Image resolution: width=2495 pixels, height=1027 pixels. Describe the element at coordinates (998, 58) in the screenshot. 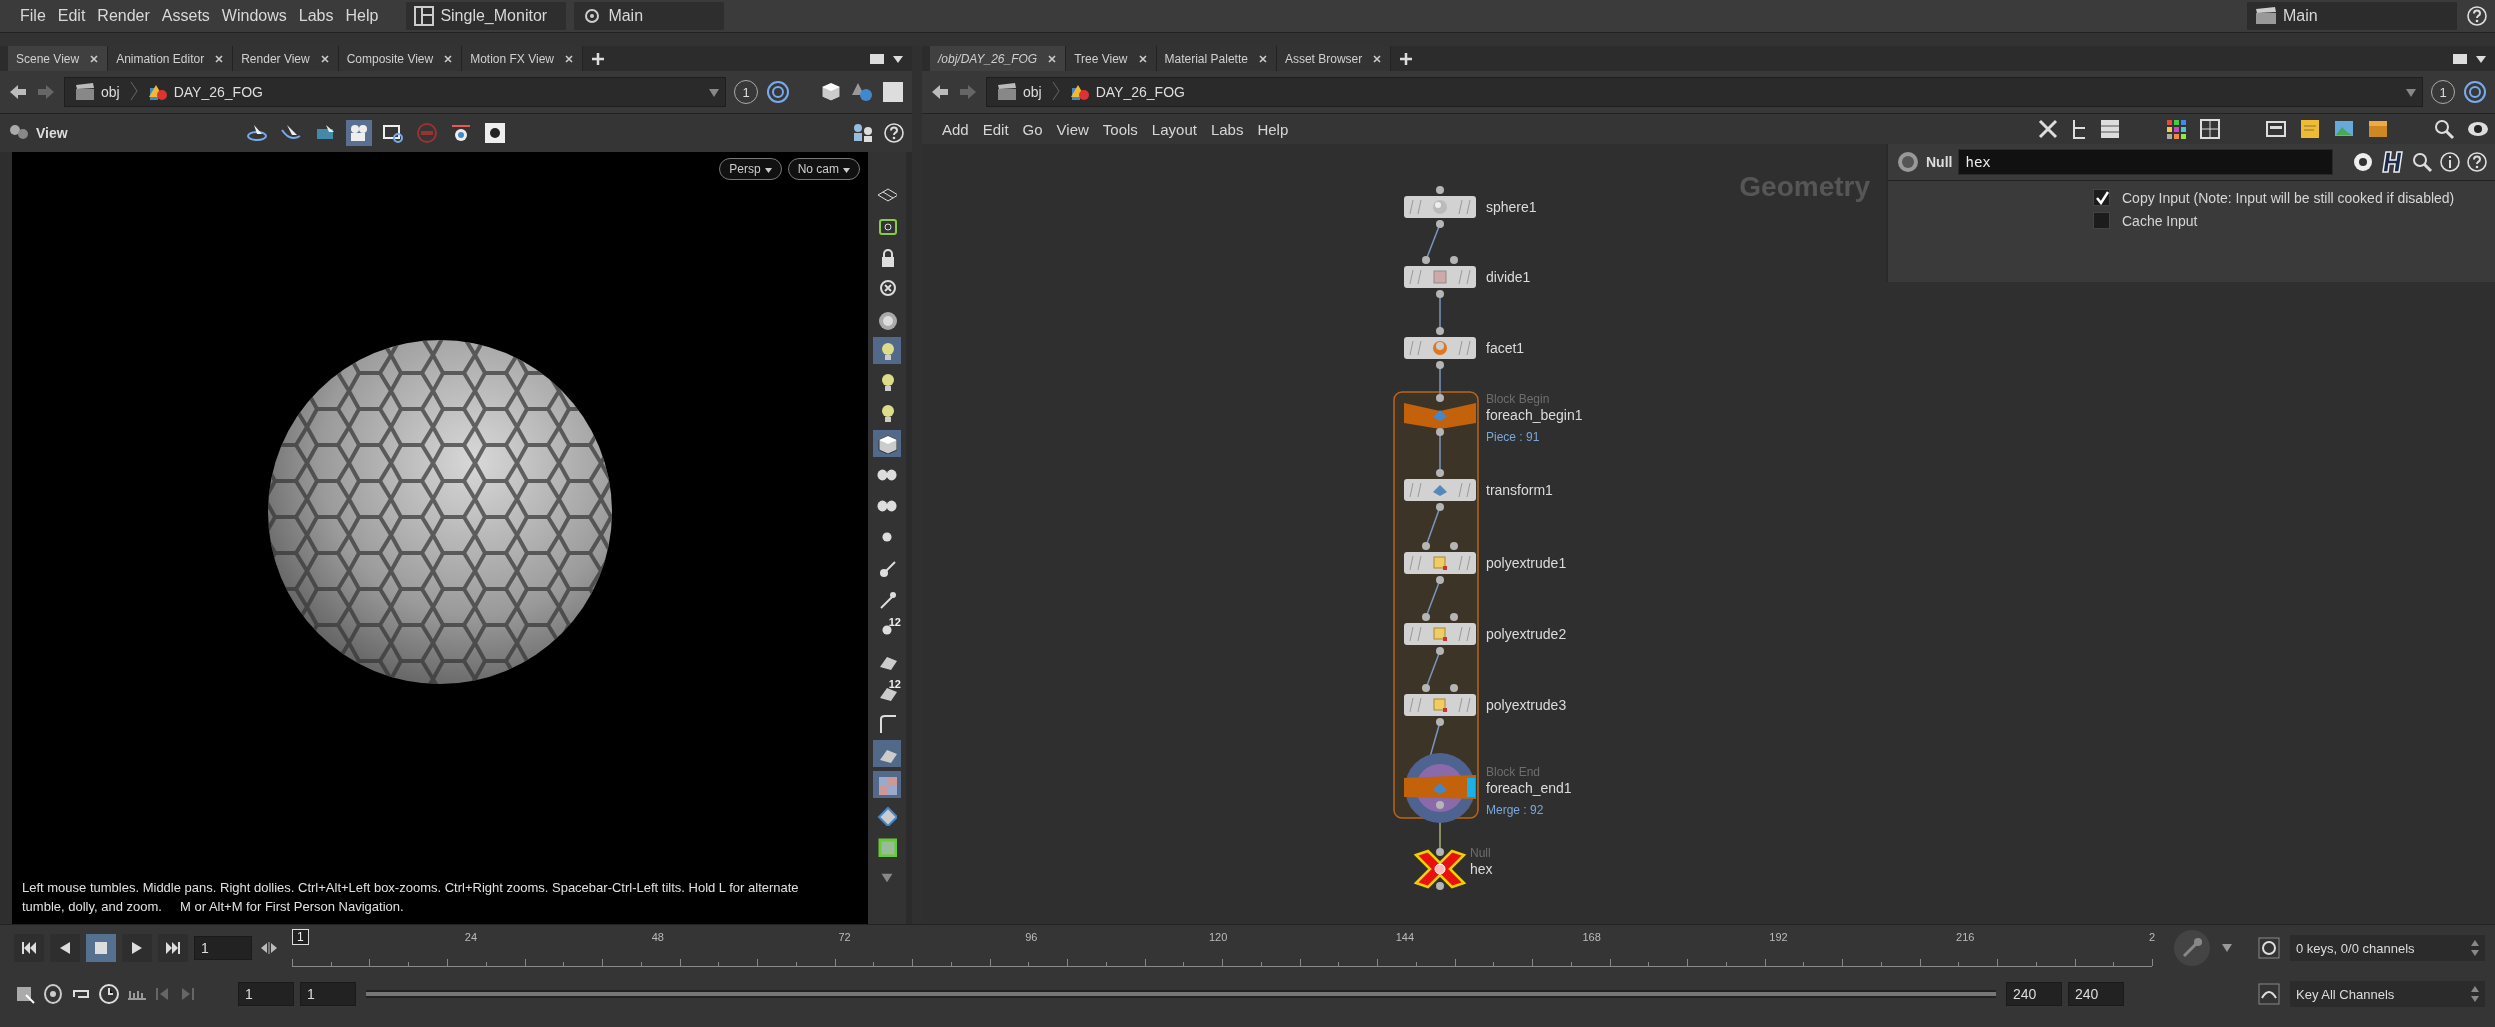

I see `tab: /obj/DAY_26_FOG` at that location.